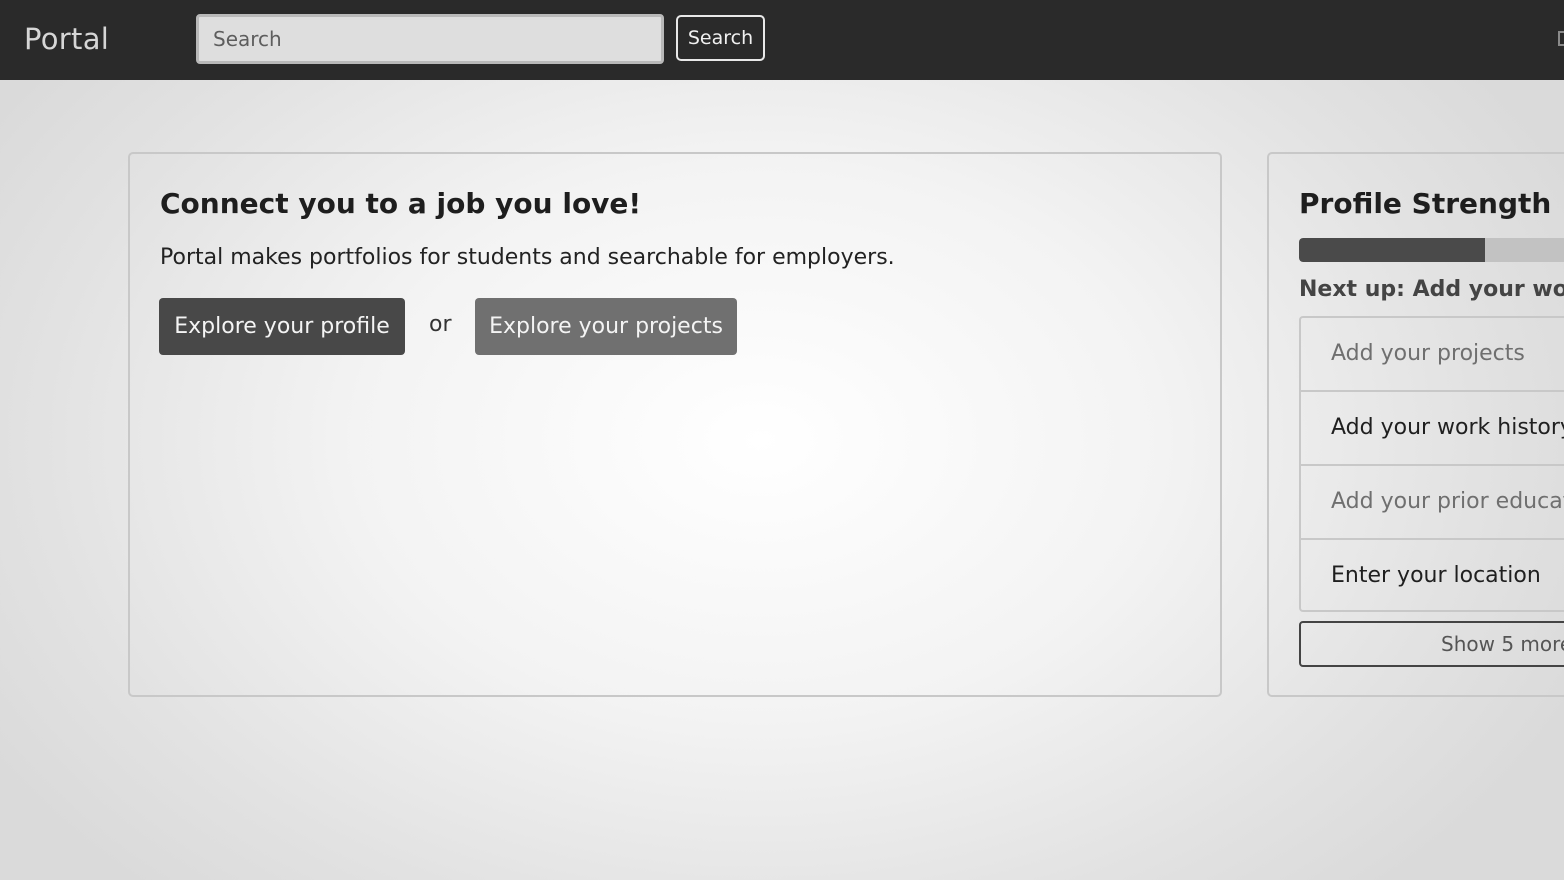 The image size is (1564, 880). Describe the element at coordinates (1431, 575) in the screenshot. I see `task-enter-location: Enter your location` at that location.